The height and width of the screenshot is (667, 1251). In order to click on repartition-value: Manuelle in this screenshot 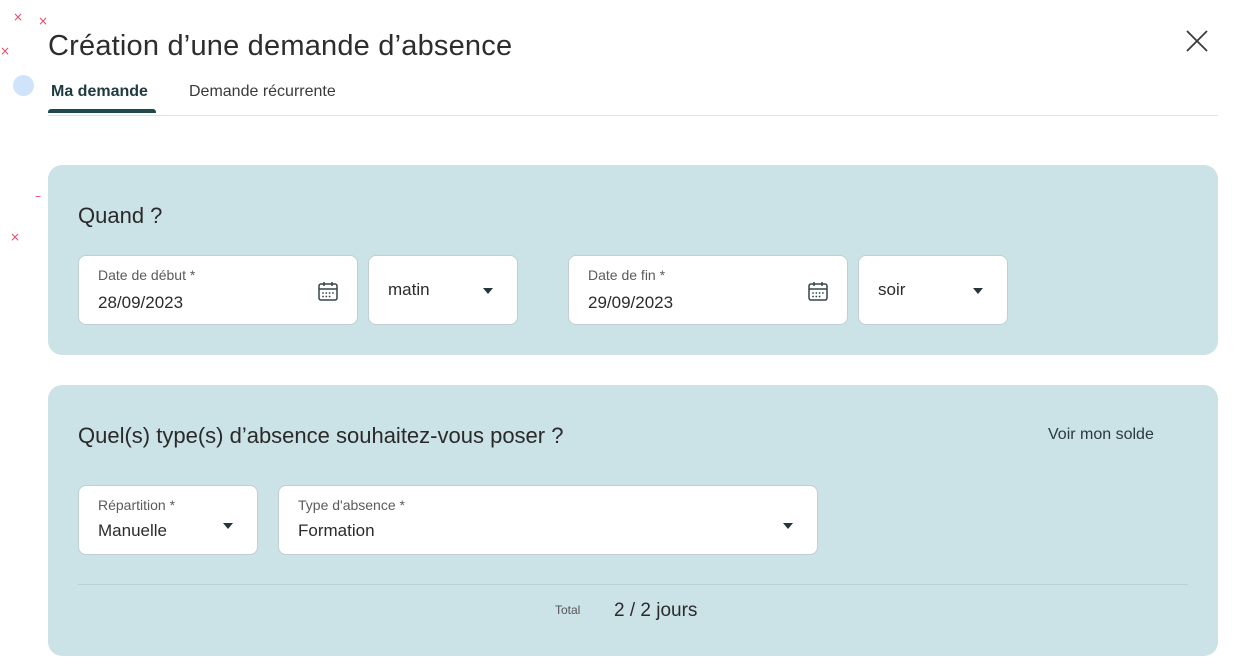, I will do `click(132, 530)`.